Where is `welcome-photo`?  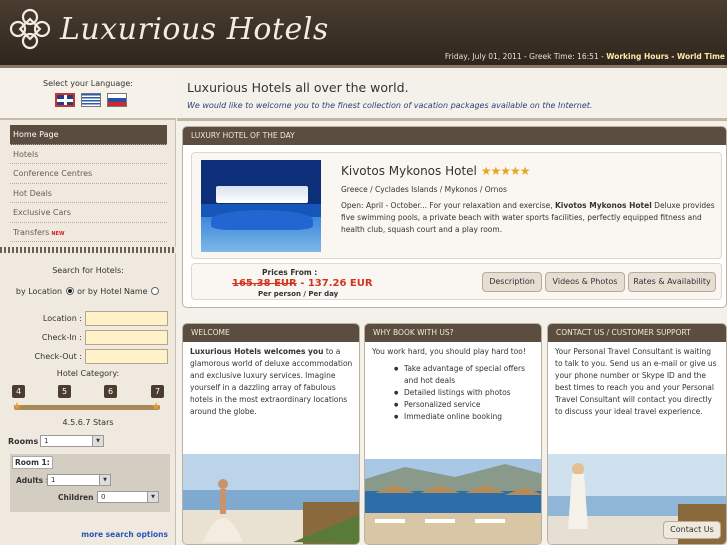 welcome-photo is located at coordinates (271, 499).